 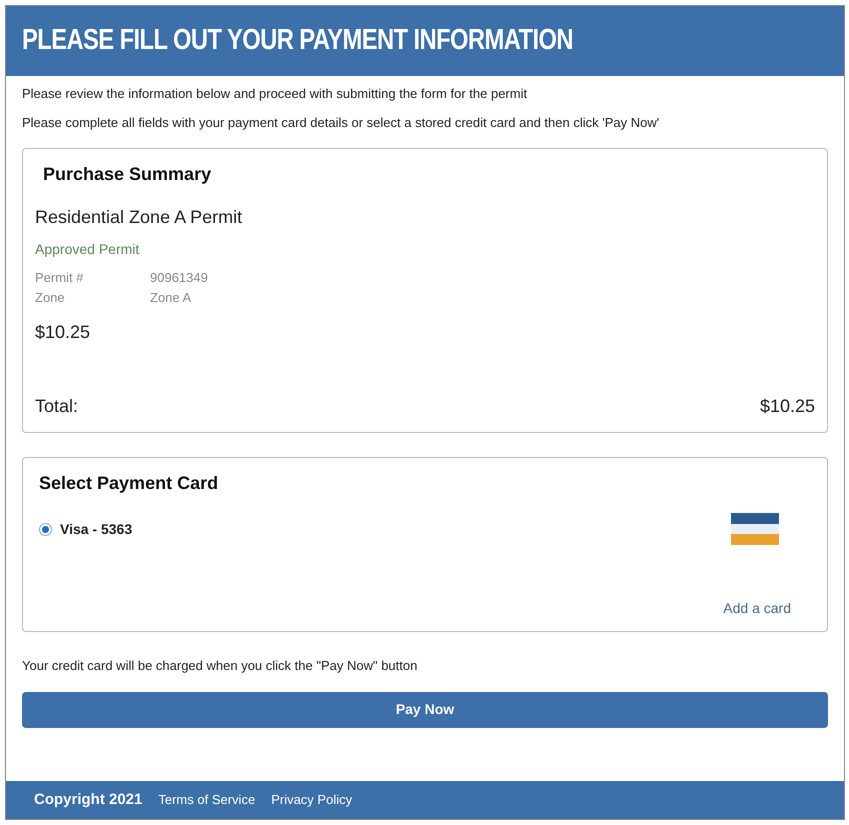 I want to click on page-title: PLEASE FILL OUT YOUR PAYMENT INFORMATION, so click(x=297, y=40).